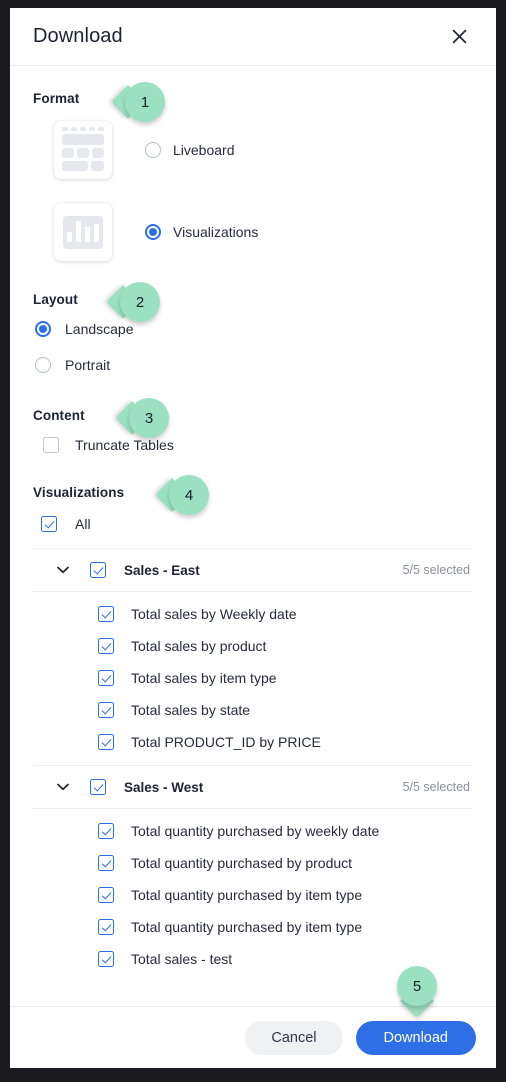 The height and width of the screenshot is (1082, 506). I want to click on checkbox-truncate-tables-label: Truncate Tables, so click(124, 445).